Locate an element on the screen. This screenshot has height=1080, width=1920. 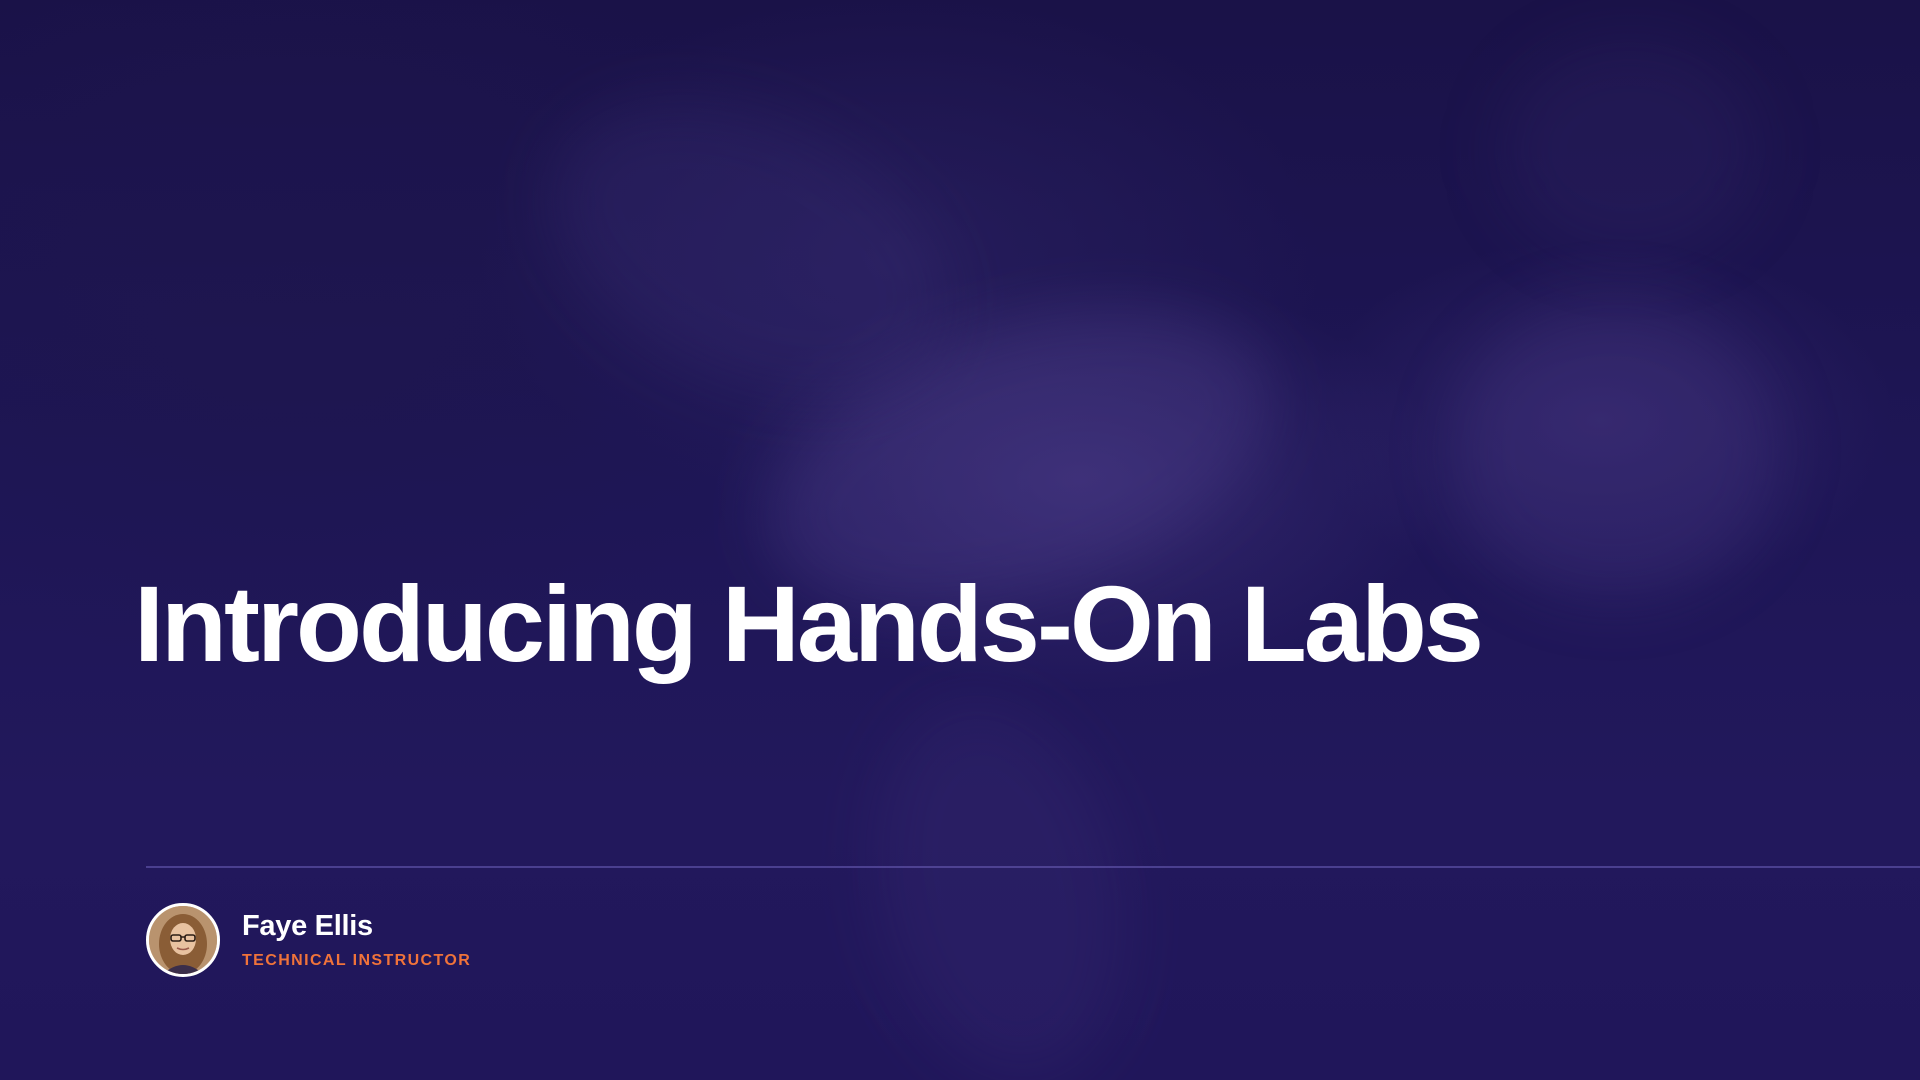
presenter-photo-icon is located at coordinates (183, 940).